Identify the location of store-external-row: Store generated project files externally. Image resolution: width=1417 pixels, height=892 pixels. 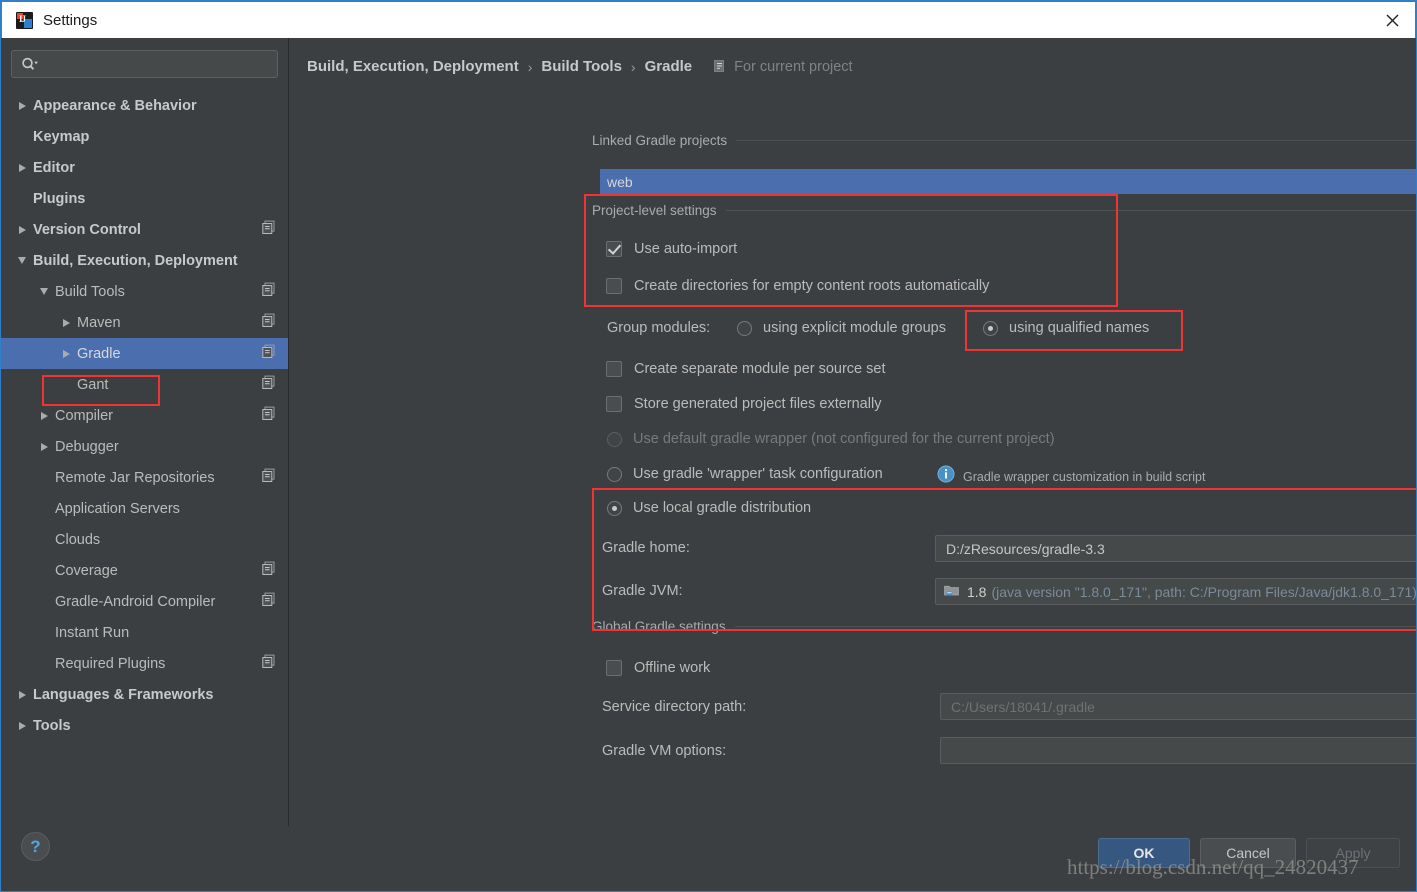
(743, 404).